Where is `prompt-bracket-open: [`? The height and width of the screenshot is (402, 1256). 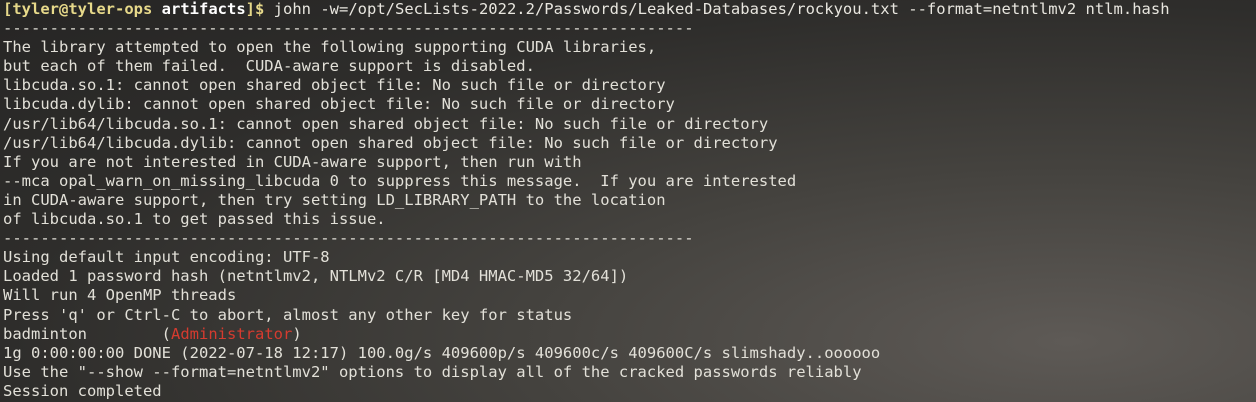 prompt-bracket-open: [ is located at coordinates (8, 9).